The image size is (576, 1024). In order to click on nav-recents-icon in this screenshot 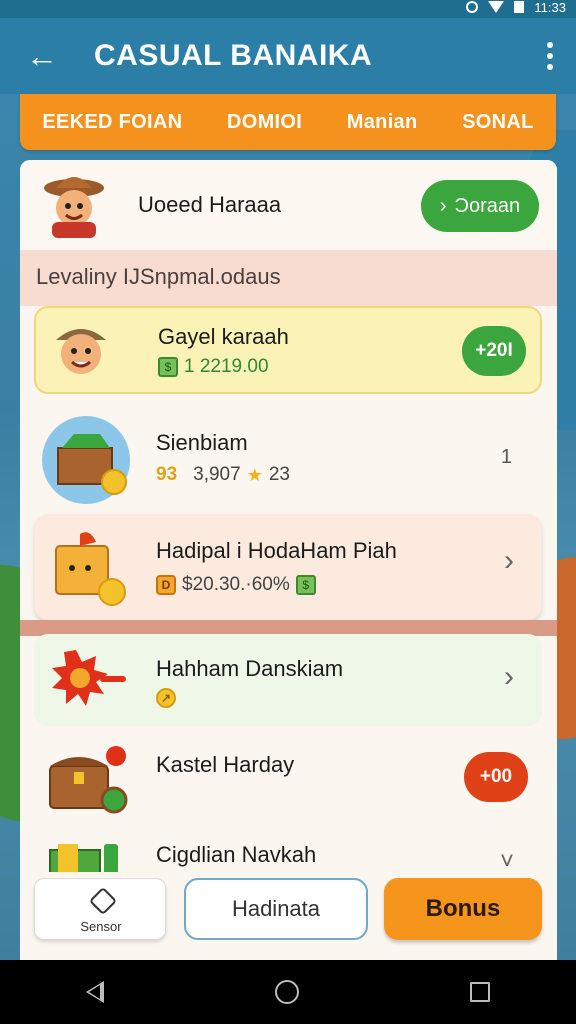, I will do `click(480, 992)`.